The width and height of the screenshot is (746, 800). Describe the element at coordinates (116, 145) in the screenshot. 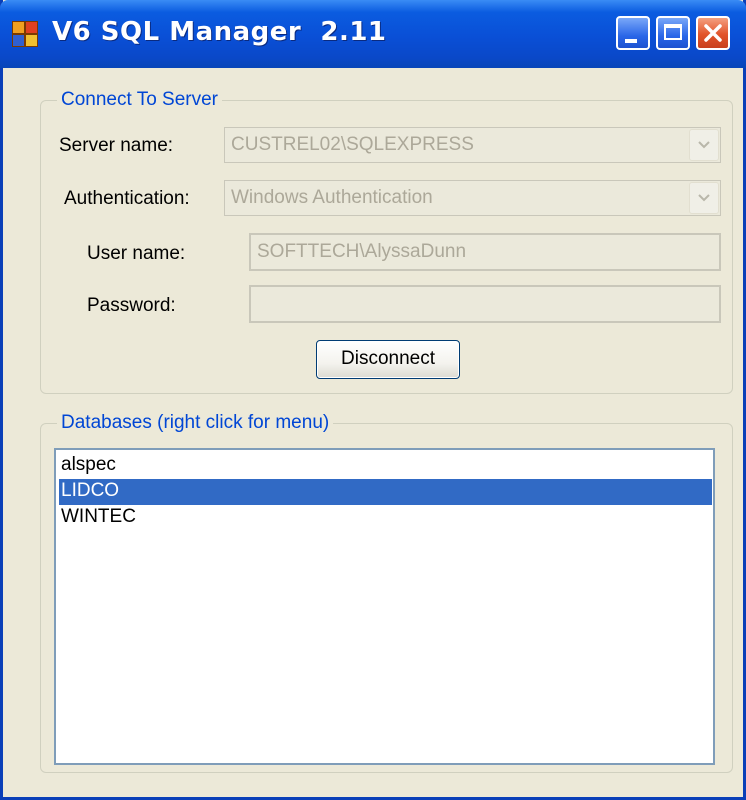

I see `server-name-label: Server name:` at that location.